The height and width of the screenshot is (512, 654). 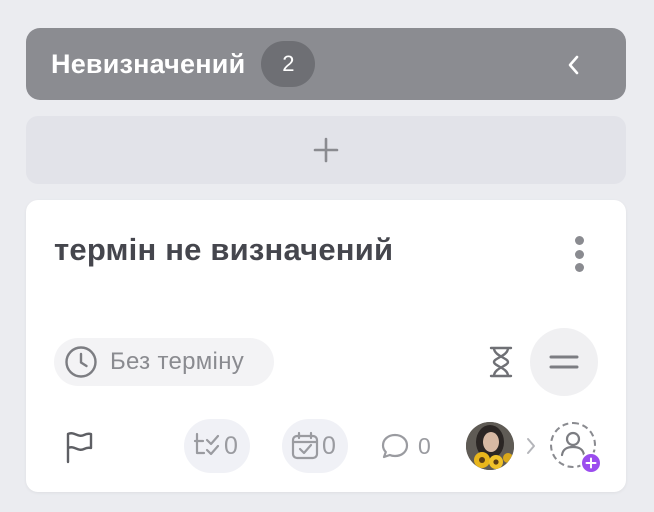 I want to click on group-count-badge: 2, so click(x=288, y=64).